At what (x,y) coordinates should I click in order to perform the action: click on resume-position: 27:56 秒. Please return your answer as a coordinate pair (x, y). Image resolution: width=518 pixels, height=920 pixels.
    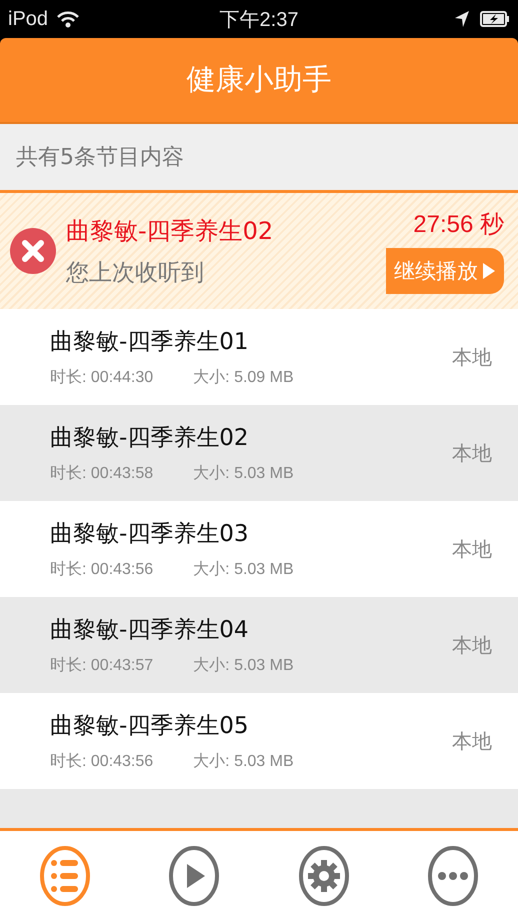
    Looking at the image, I should click on (458, 225).